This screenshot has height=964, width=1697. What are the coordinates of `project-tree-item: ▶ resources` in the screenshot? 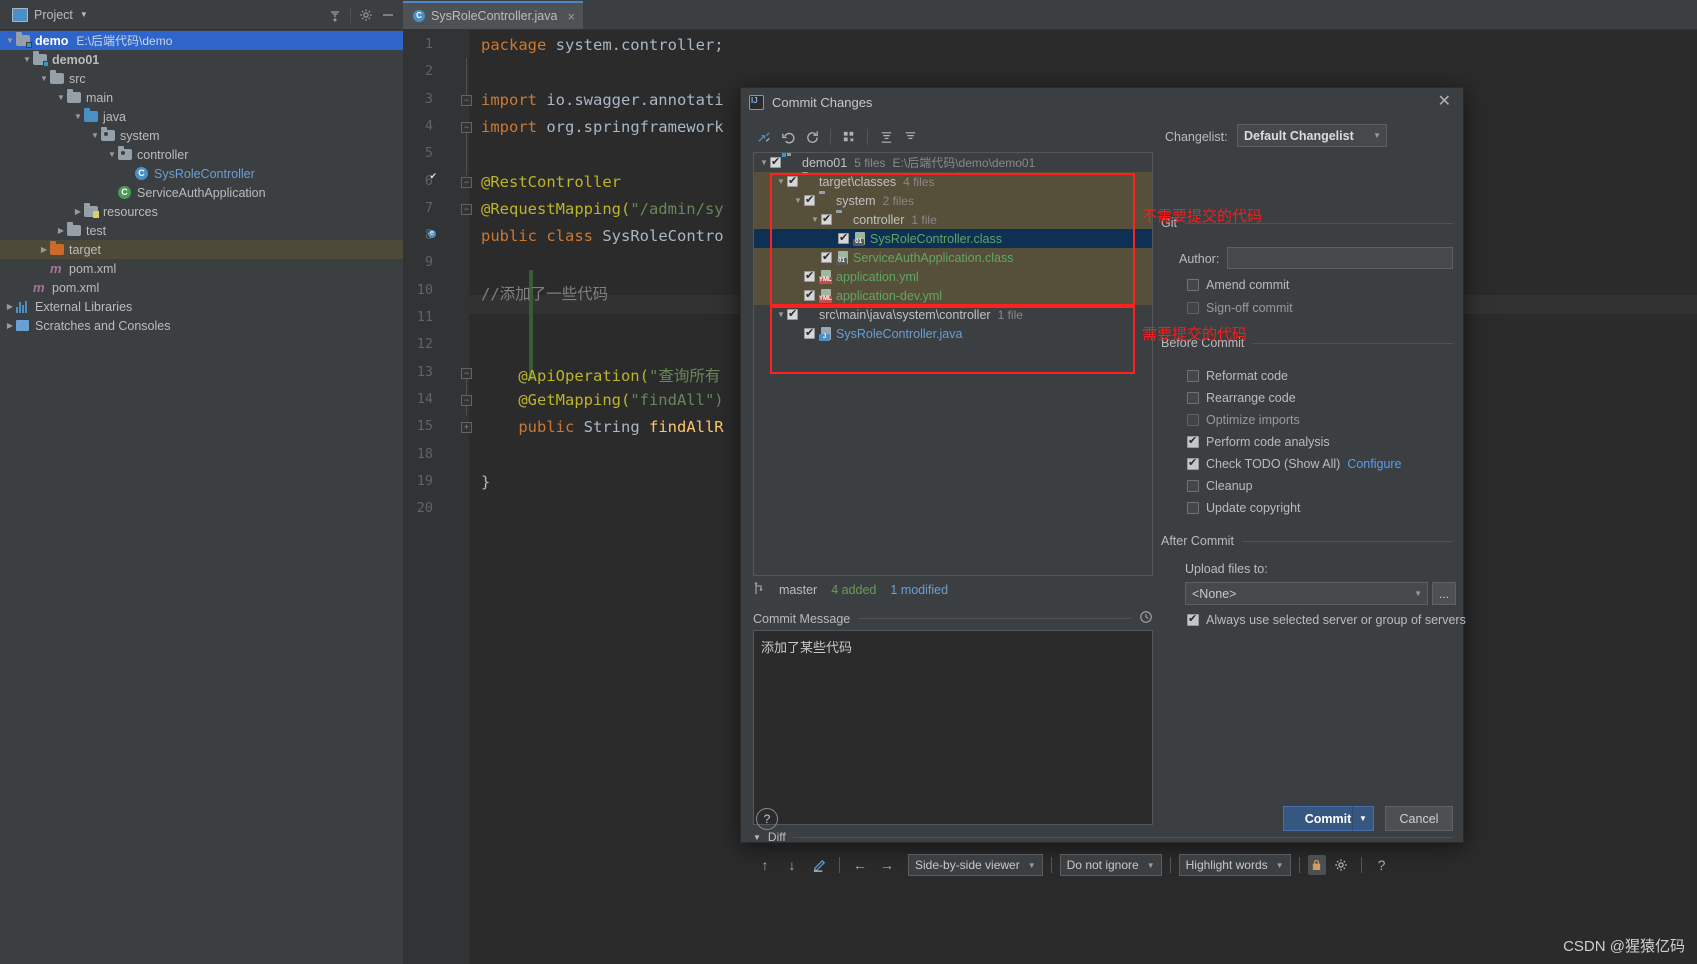 It's located at (201, 211).